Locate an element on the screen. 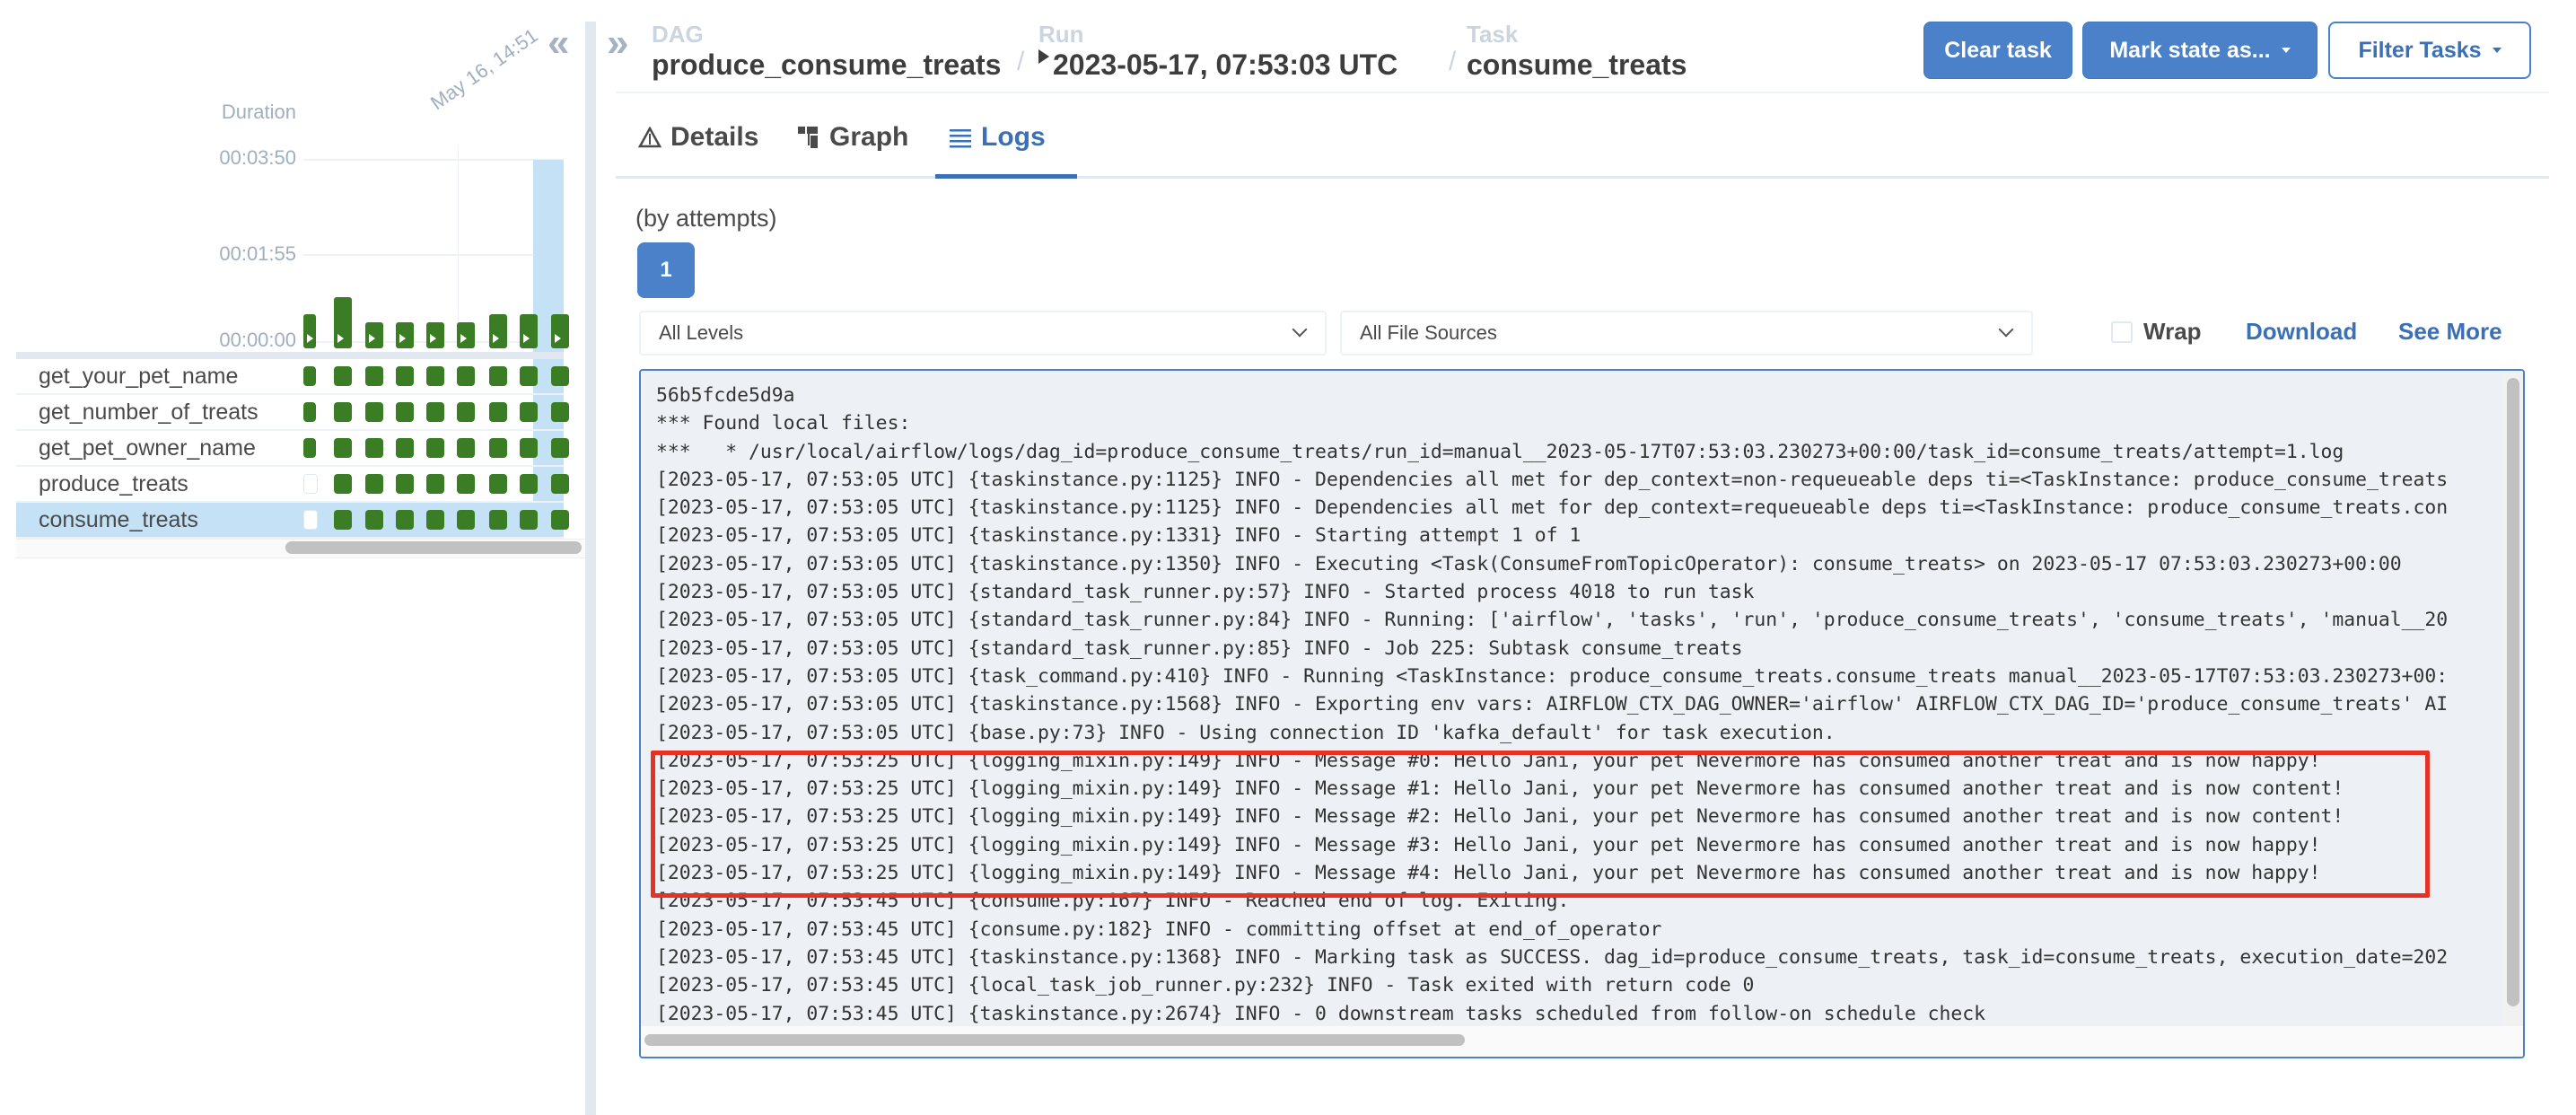  task-row: get_your_pet_name is located at coordinates (292, 377).